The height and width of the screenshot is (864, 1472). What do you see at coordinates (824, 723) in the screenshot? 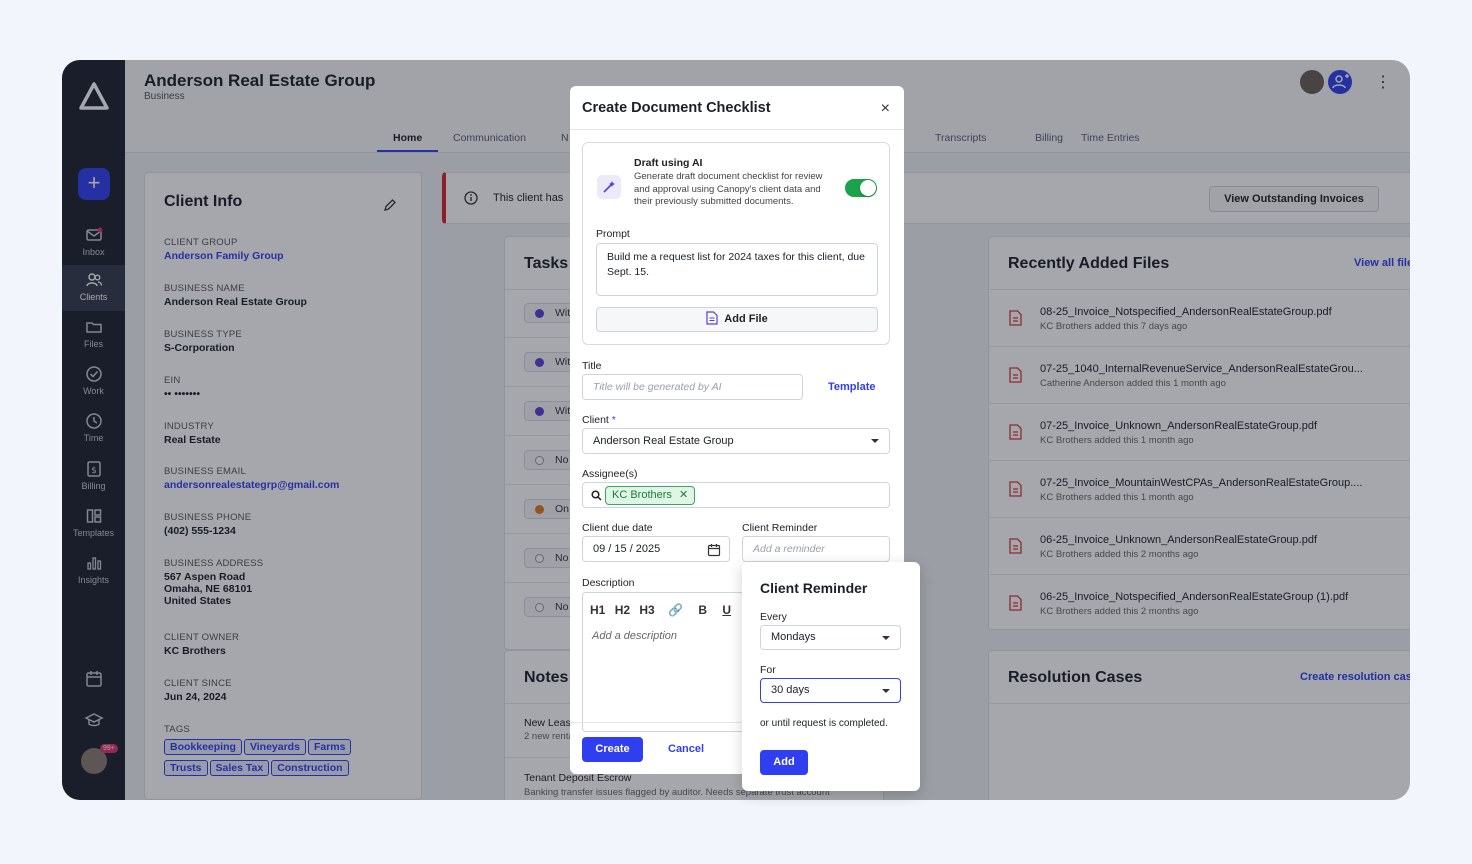
I see `reminder-note: or until request is completed.` at bounding box center [824, 723].